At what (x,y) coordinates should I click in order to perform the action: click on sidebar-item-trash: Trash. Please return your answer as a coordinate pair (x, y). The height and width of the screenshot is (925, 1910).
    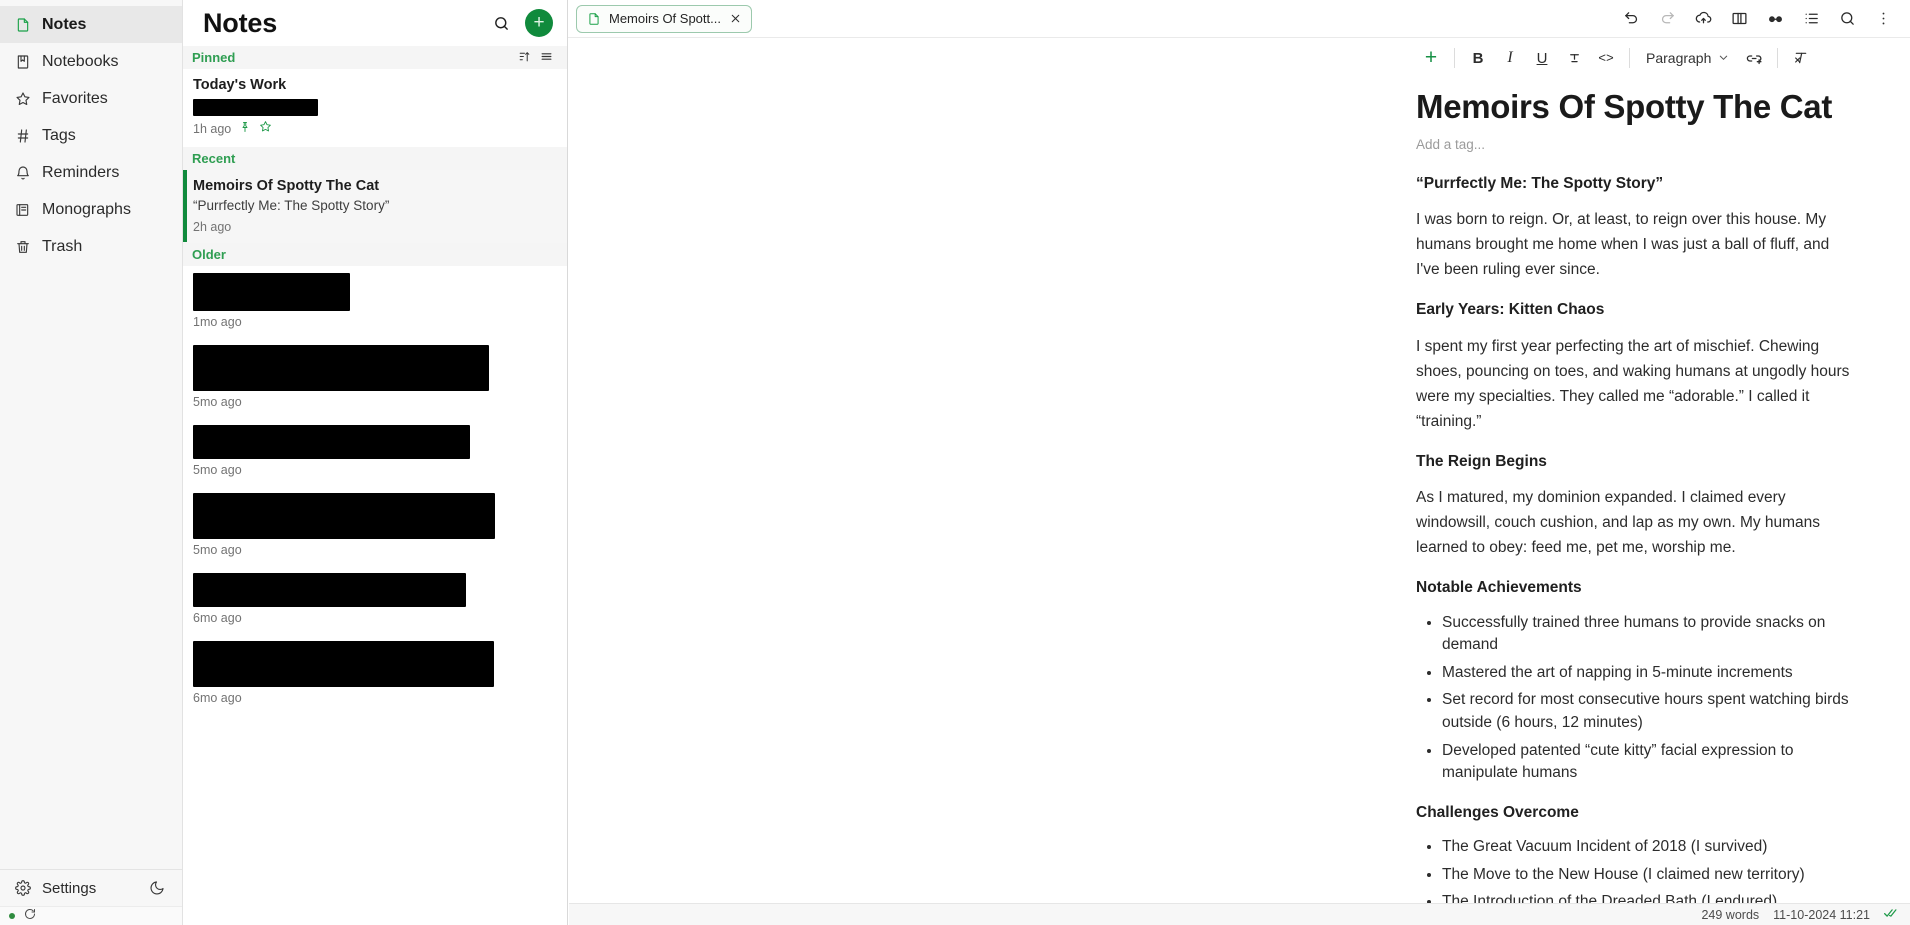
    Looking at the image, I should click on (91, 246).